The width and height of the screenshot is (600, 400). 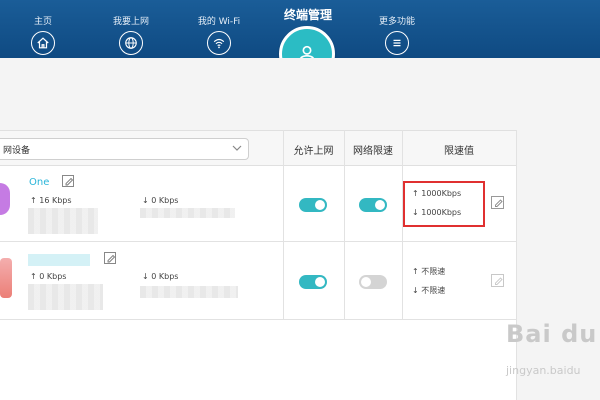 What do you see at coordinates (131, 29) in the screenshot?
I see `nav-internet: 我要上网` at bounding box center [131, 29].